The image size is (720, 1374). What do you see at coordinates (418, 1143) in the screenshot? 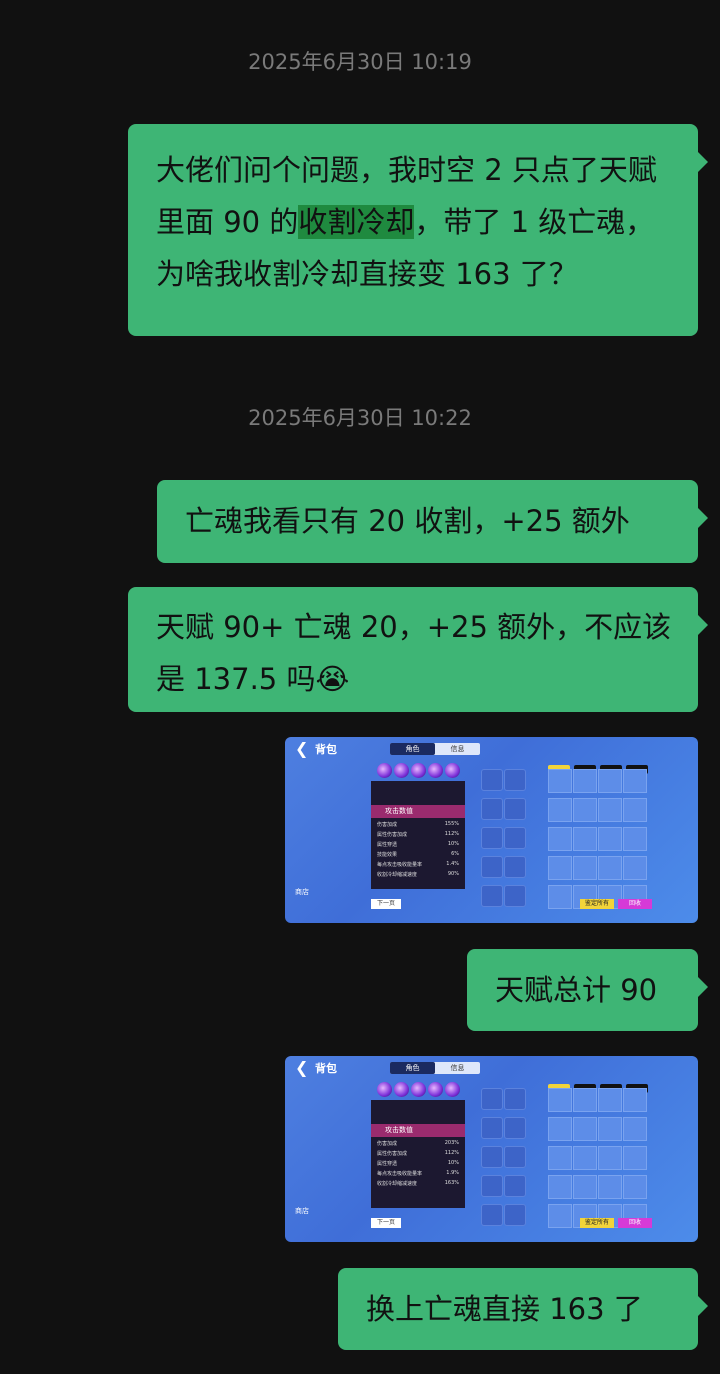
I see `stat-row: 伤害加成 203%` at bounding box center [418, 1143].